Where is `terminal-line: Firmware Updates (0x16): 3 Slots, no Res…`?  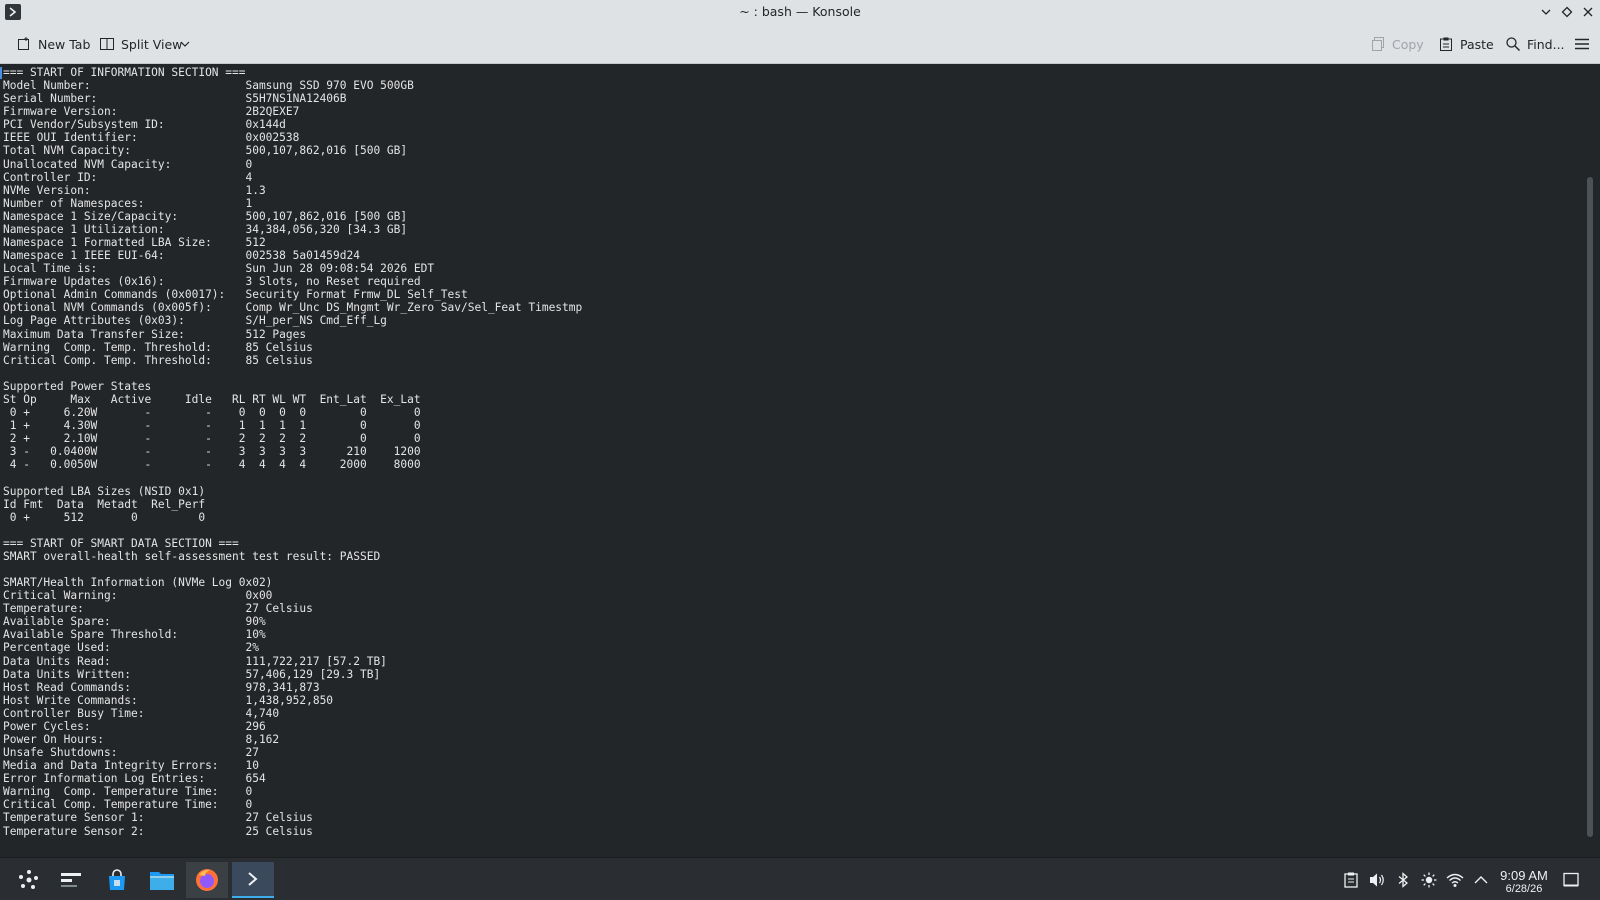
terminal-line: Firmware Updates (0x16): 3 Slots, no Res… is located at coordinates (212, 282).